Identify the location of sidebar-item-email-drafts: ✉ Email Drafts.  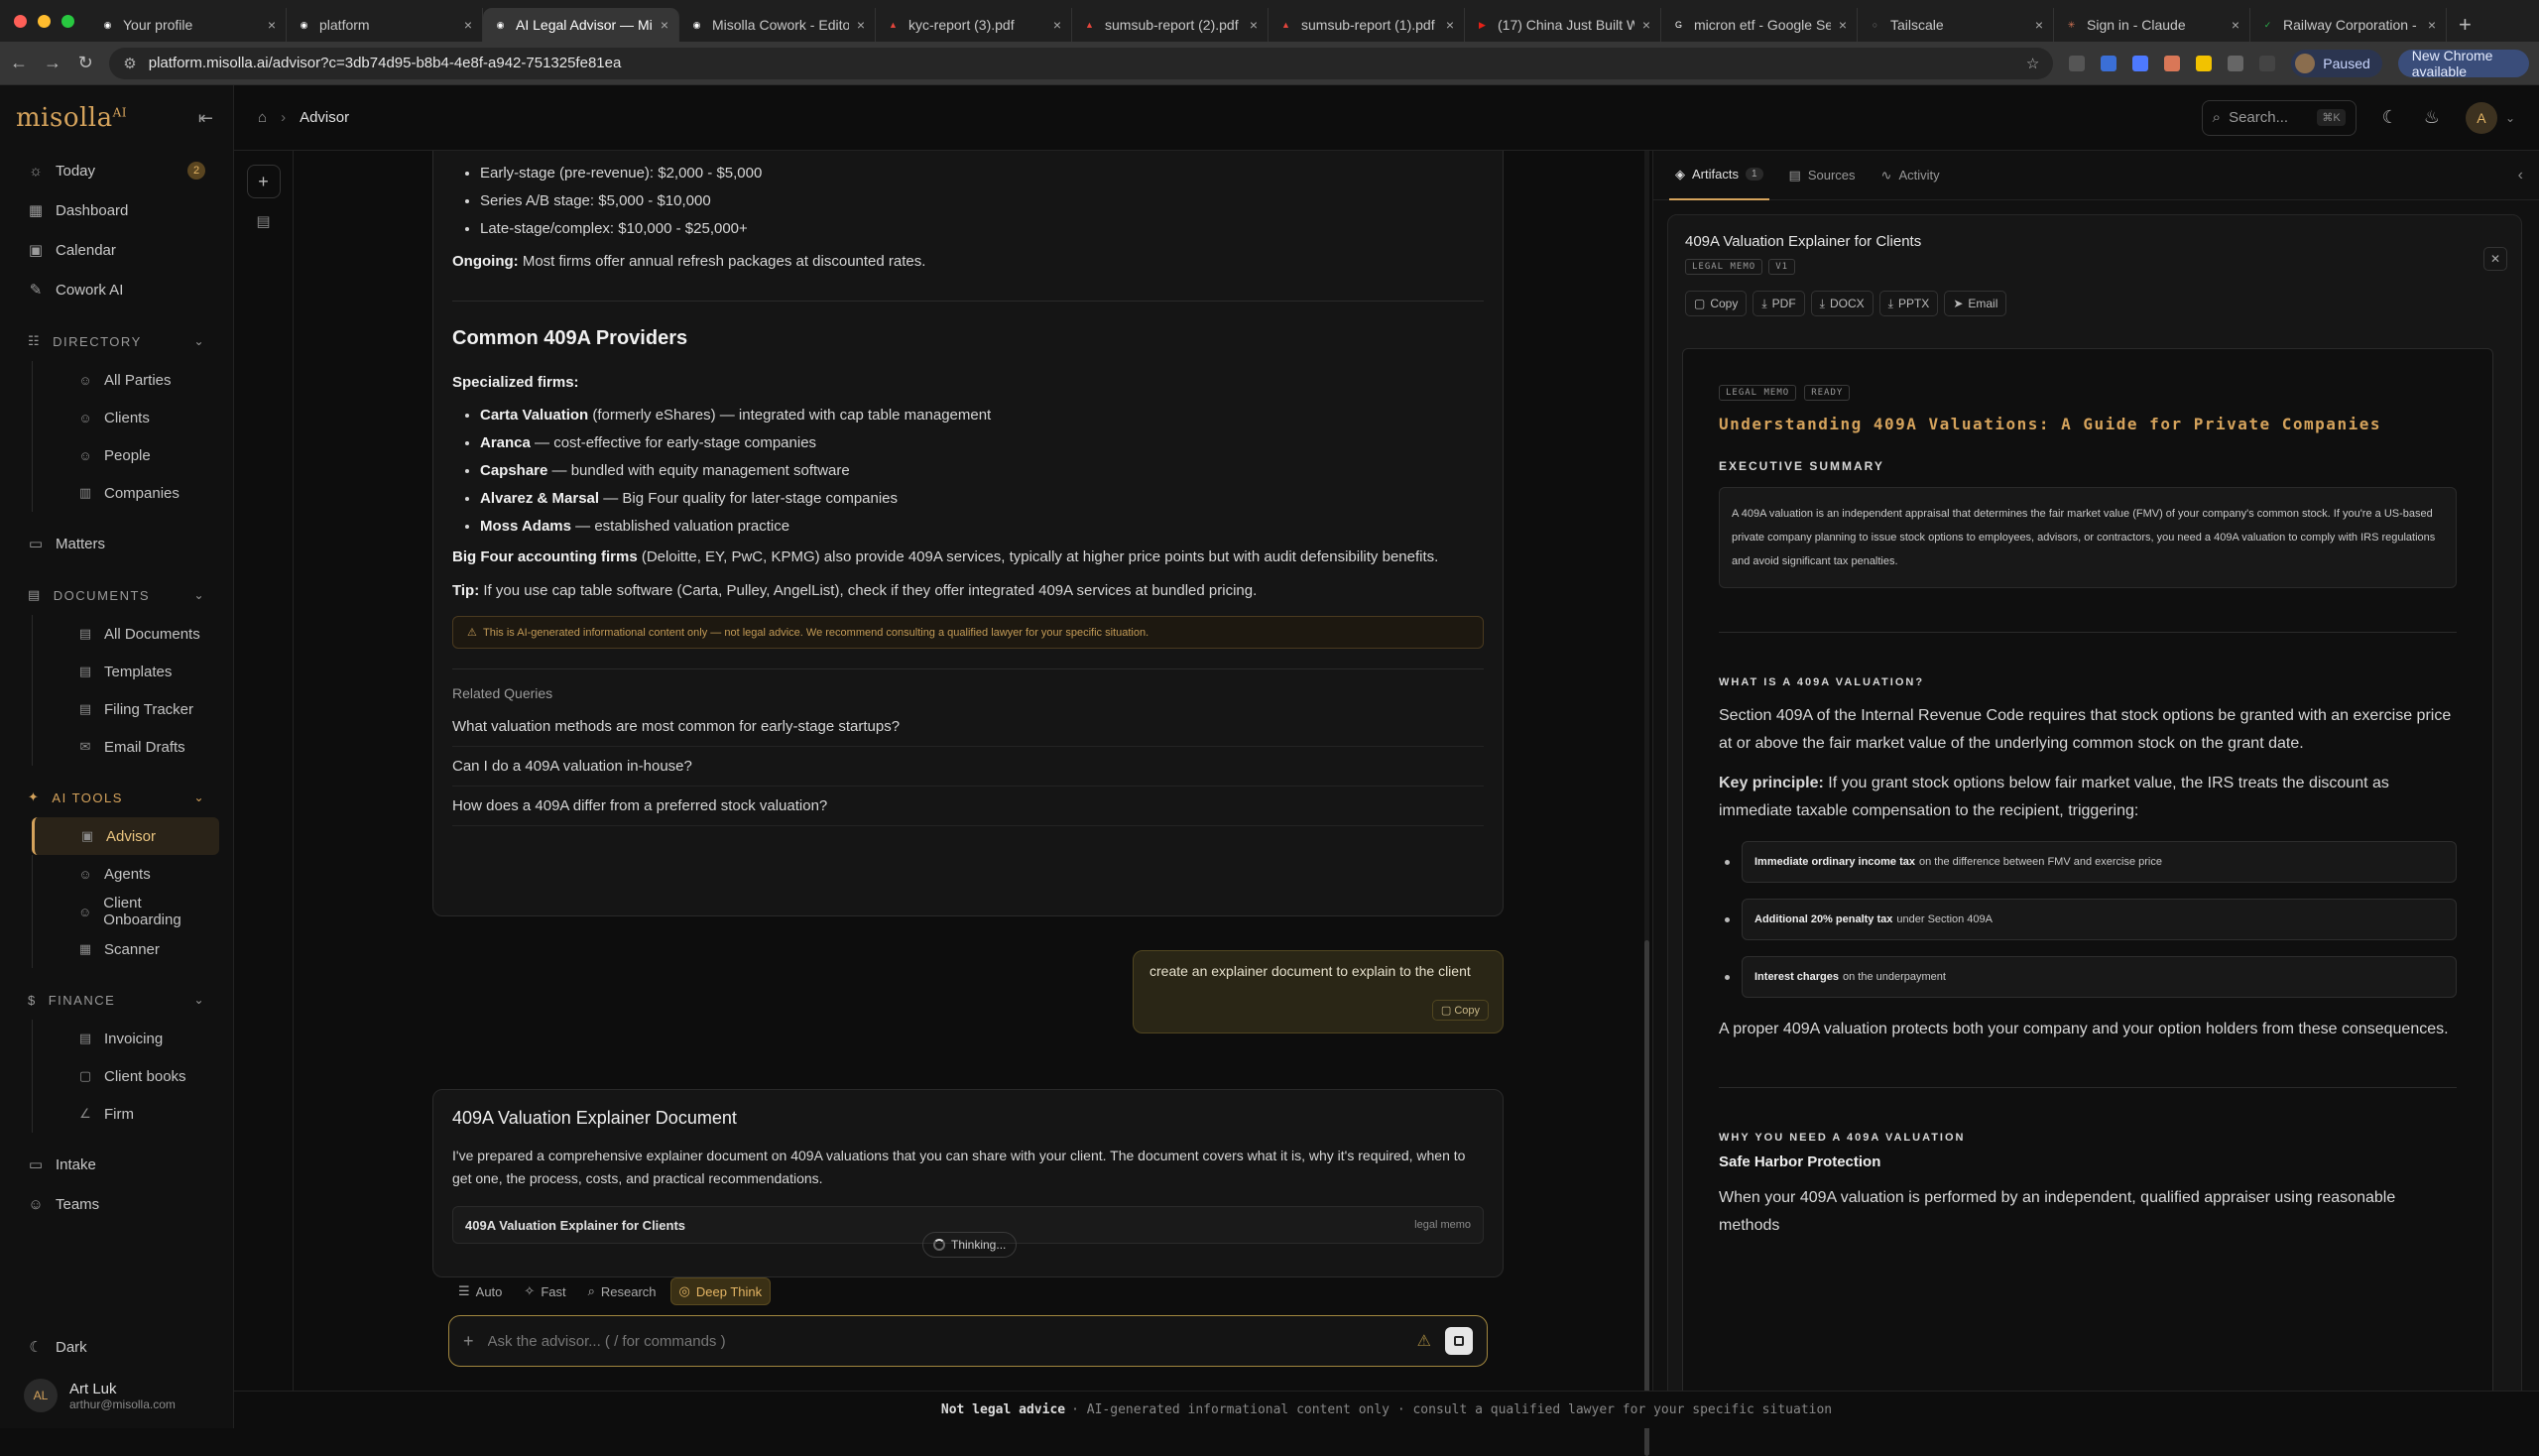
(126, 747).